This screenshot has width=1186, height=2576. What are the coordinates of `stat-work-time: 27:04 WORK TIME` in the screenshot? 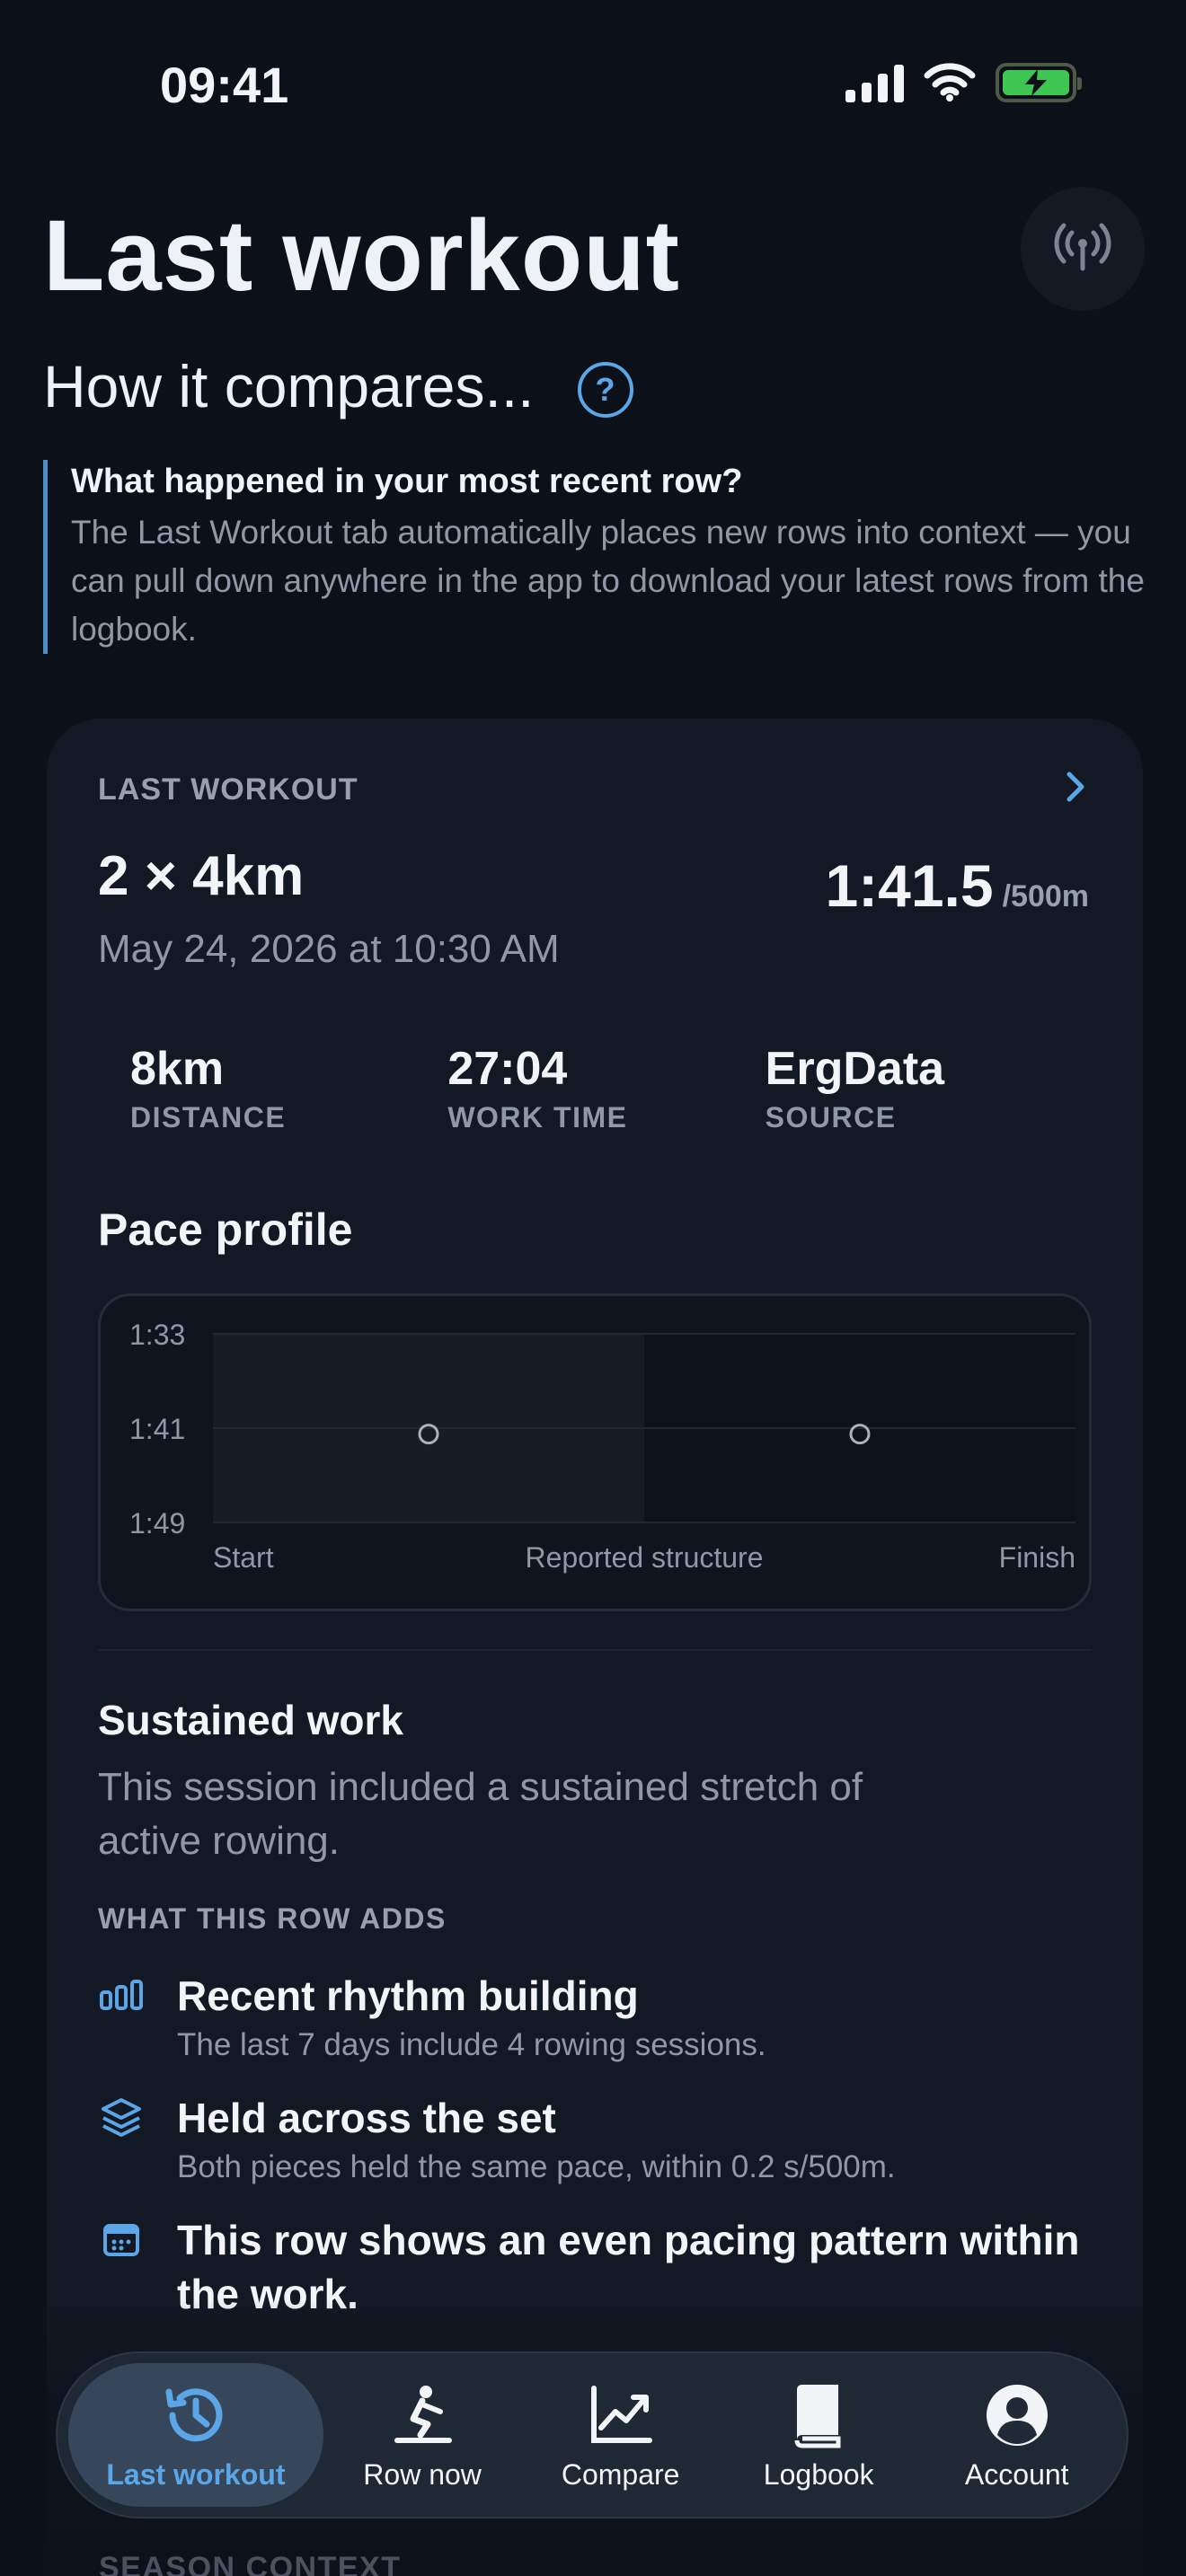 It's located at (606, 1088).